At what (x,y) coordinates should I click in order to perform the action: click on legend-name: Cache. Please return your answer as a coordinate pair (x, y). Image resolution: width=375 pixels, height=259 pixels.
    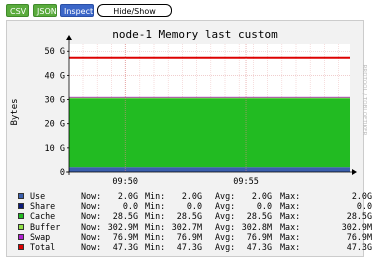
    Looking at the image, I should click on (43, 216).